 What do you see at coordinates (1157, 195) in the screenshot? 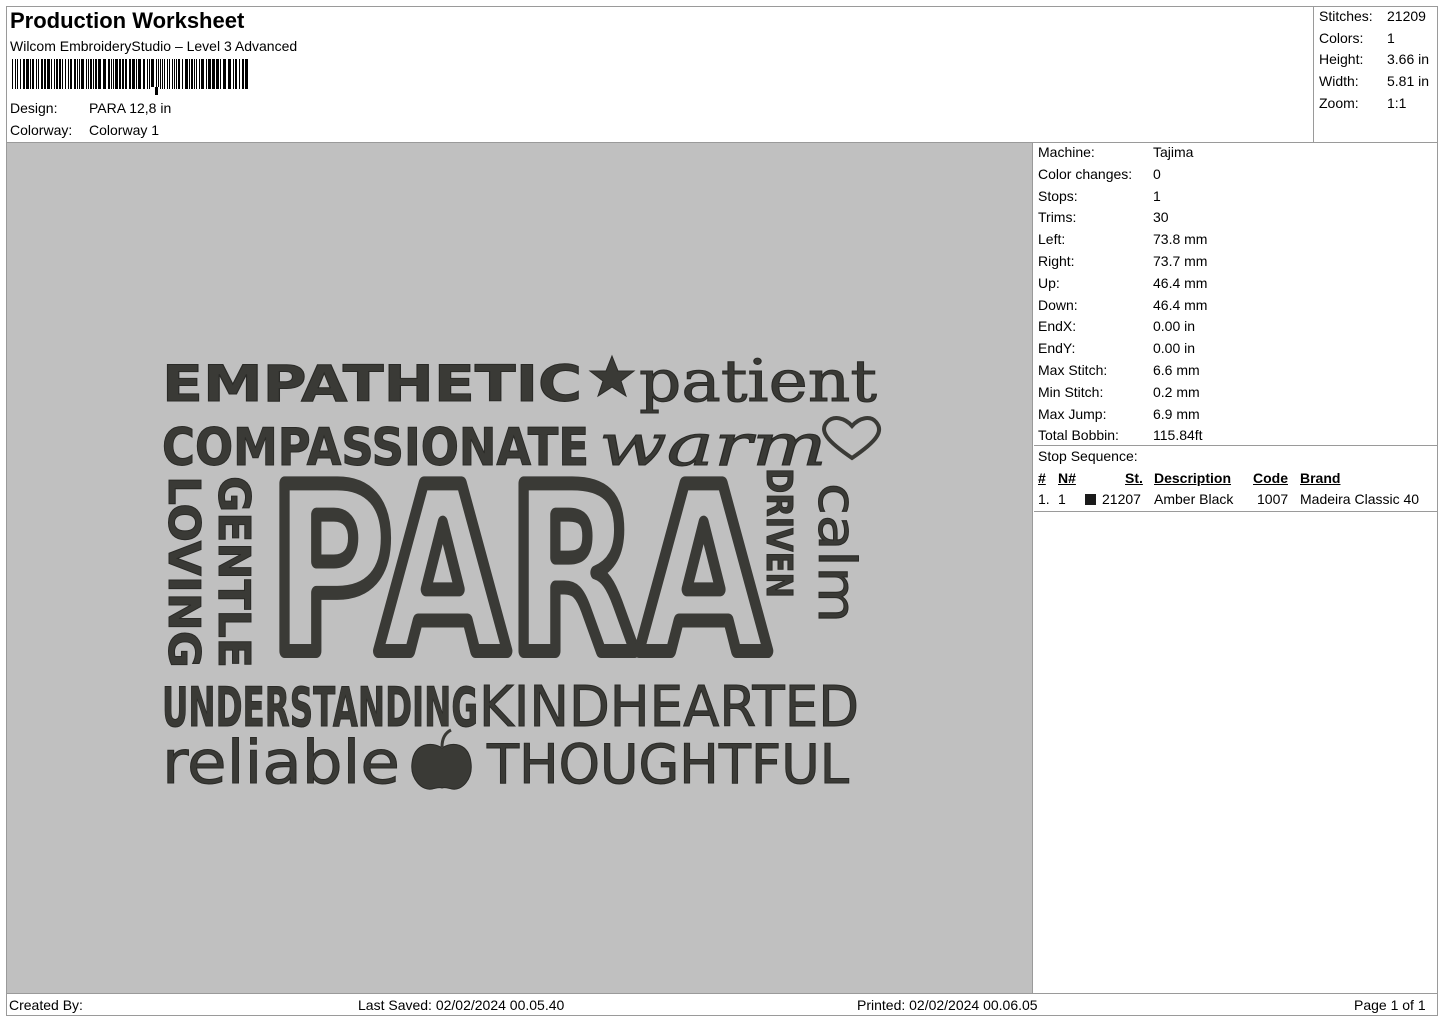
I see `machine-info-value: 1` at bounding box center [1157, 195].